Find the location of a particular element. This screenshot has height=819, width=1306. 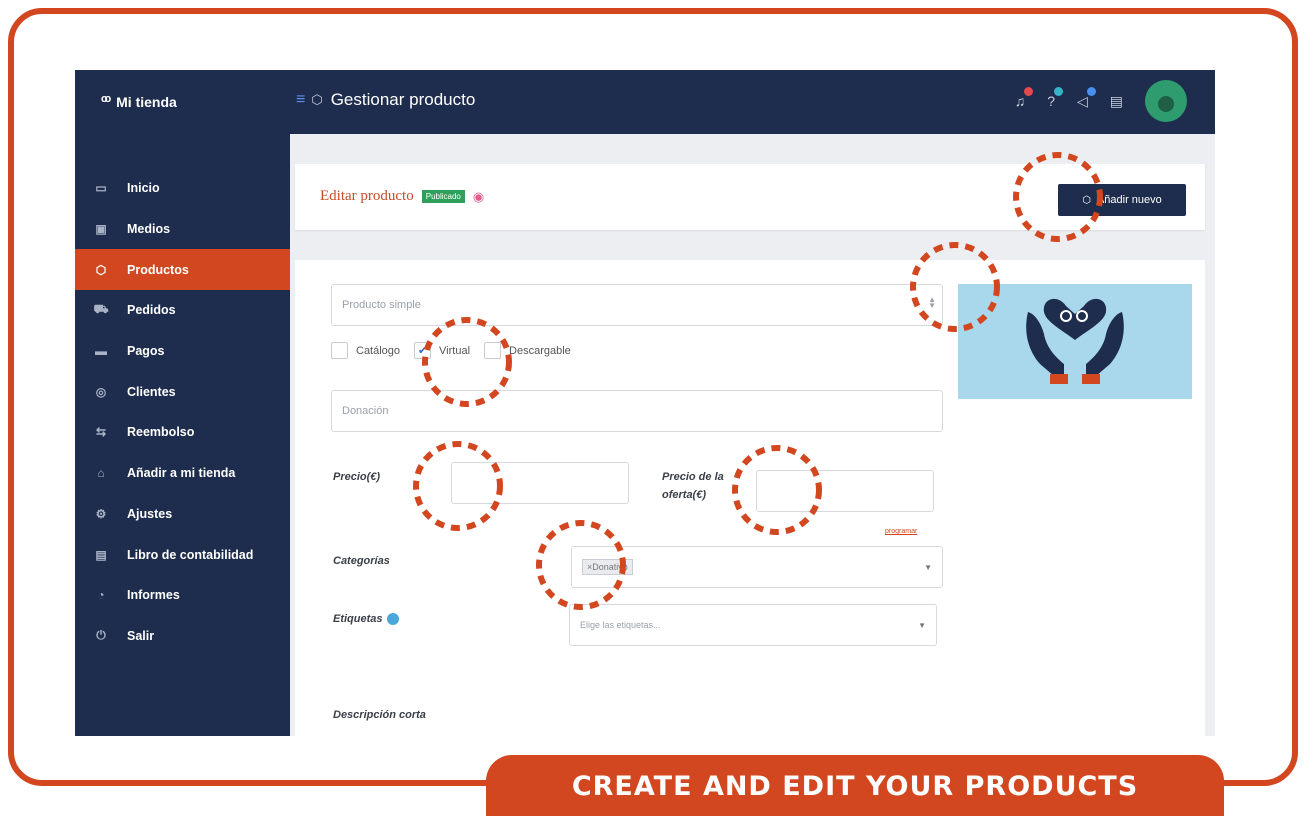

catalog-checkbox is located at coordinates (339, 350).